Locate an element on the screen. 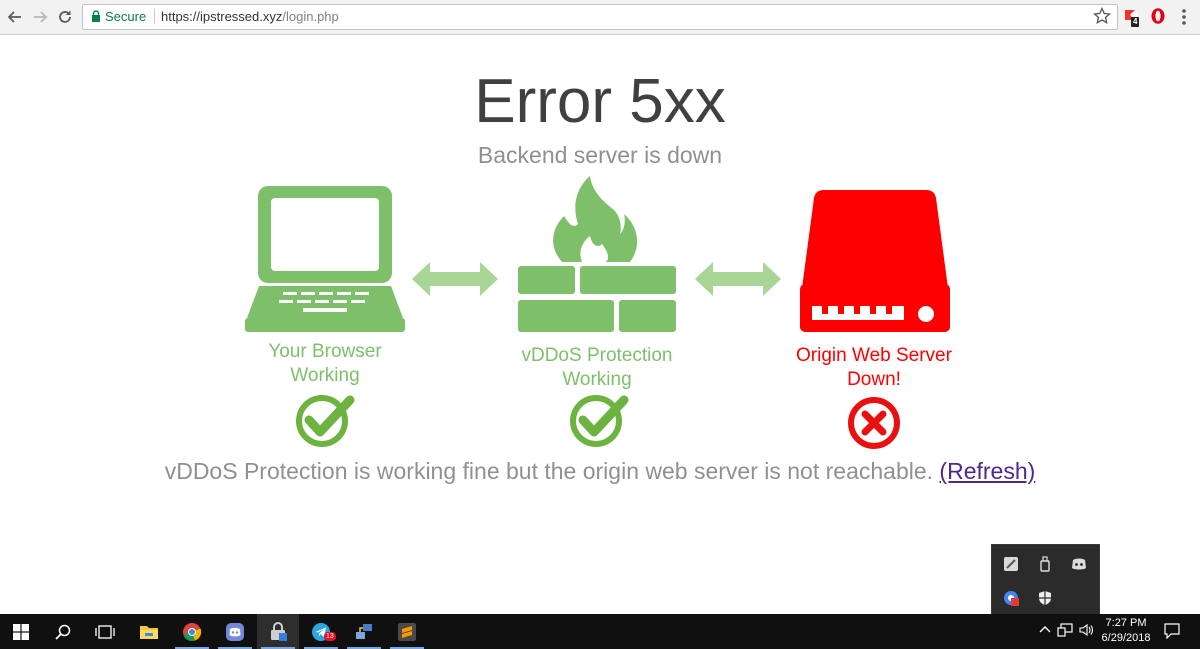 This screenshot has width=1200, height=649. start-button is located at coordinates (21, 631).